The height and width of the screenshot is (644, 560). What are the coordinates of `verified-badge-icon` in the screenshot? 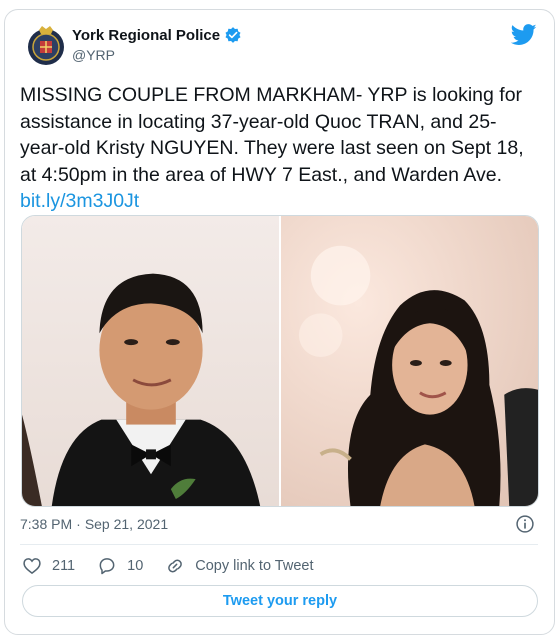 It's located at (233, 35).